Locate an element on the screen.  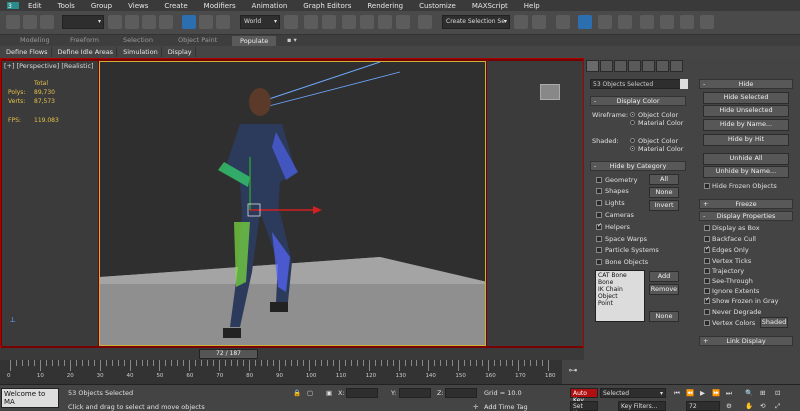
select-by-name-icon is located at coordinates (132, 22).